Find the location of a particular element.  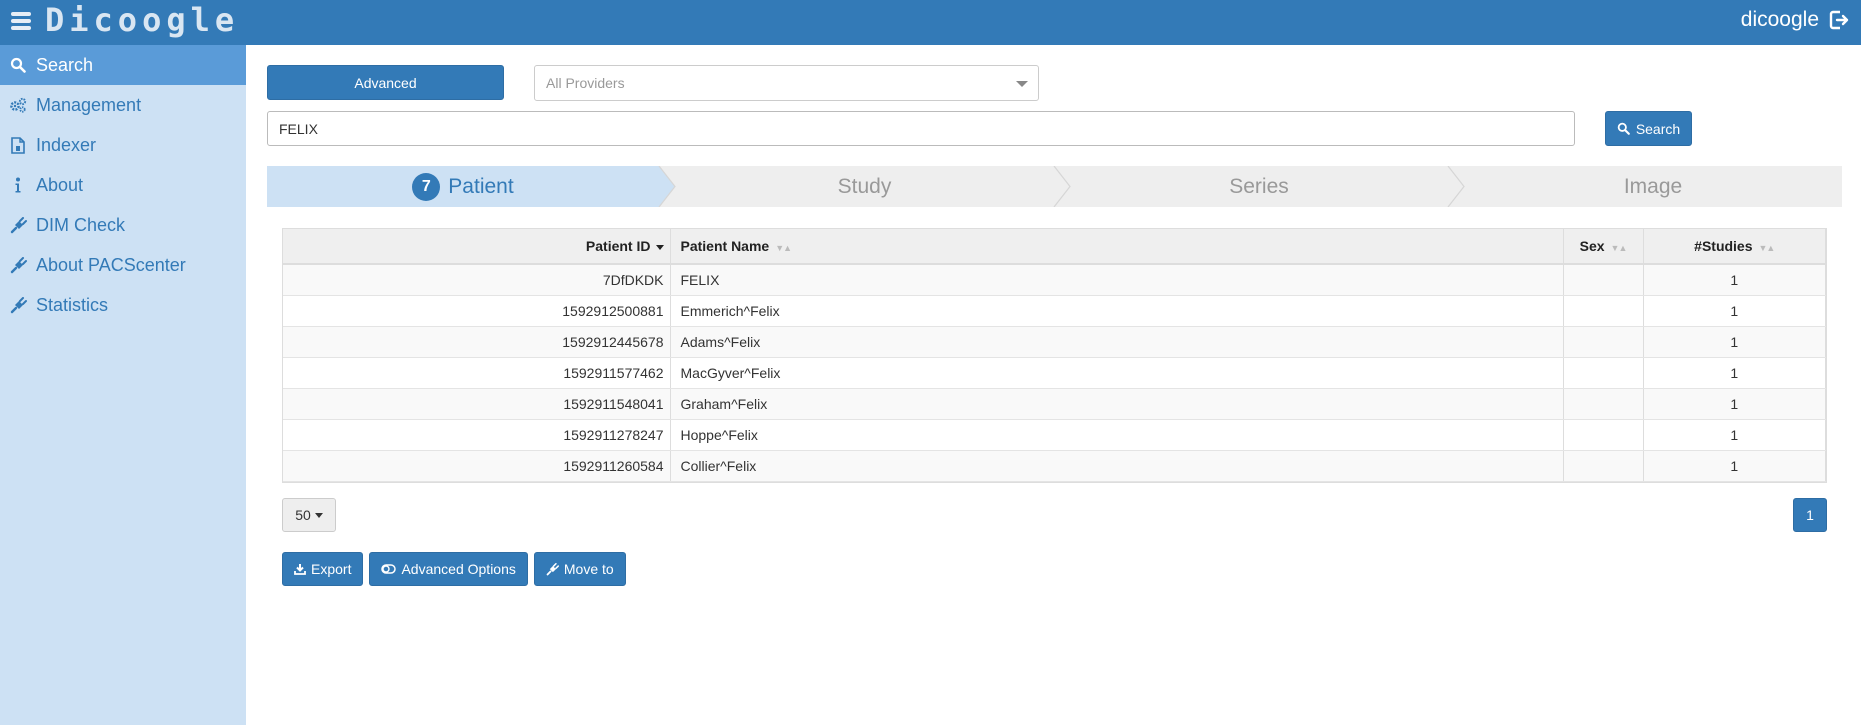

cell-patient-name: Graham^Felix is located at coordinates (1117, 404).